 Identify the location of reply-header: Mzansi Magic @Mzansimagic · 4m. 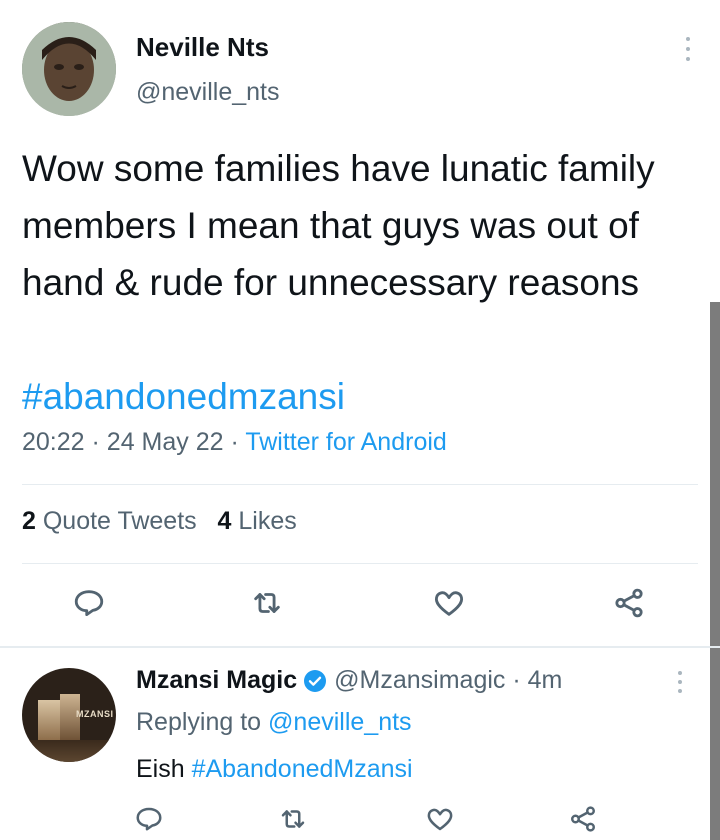
(349, 680).